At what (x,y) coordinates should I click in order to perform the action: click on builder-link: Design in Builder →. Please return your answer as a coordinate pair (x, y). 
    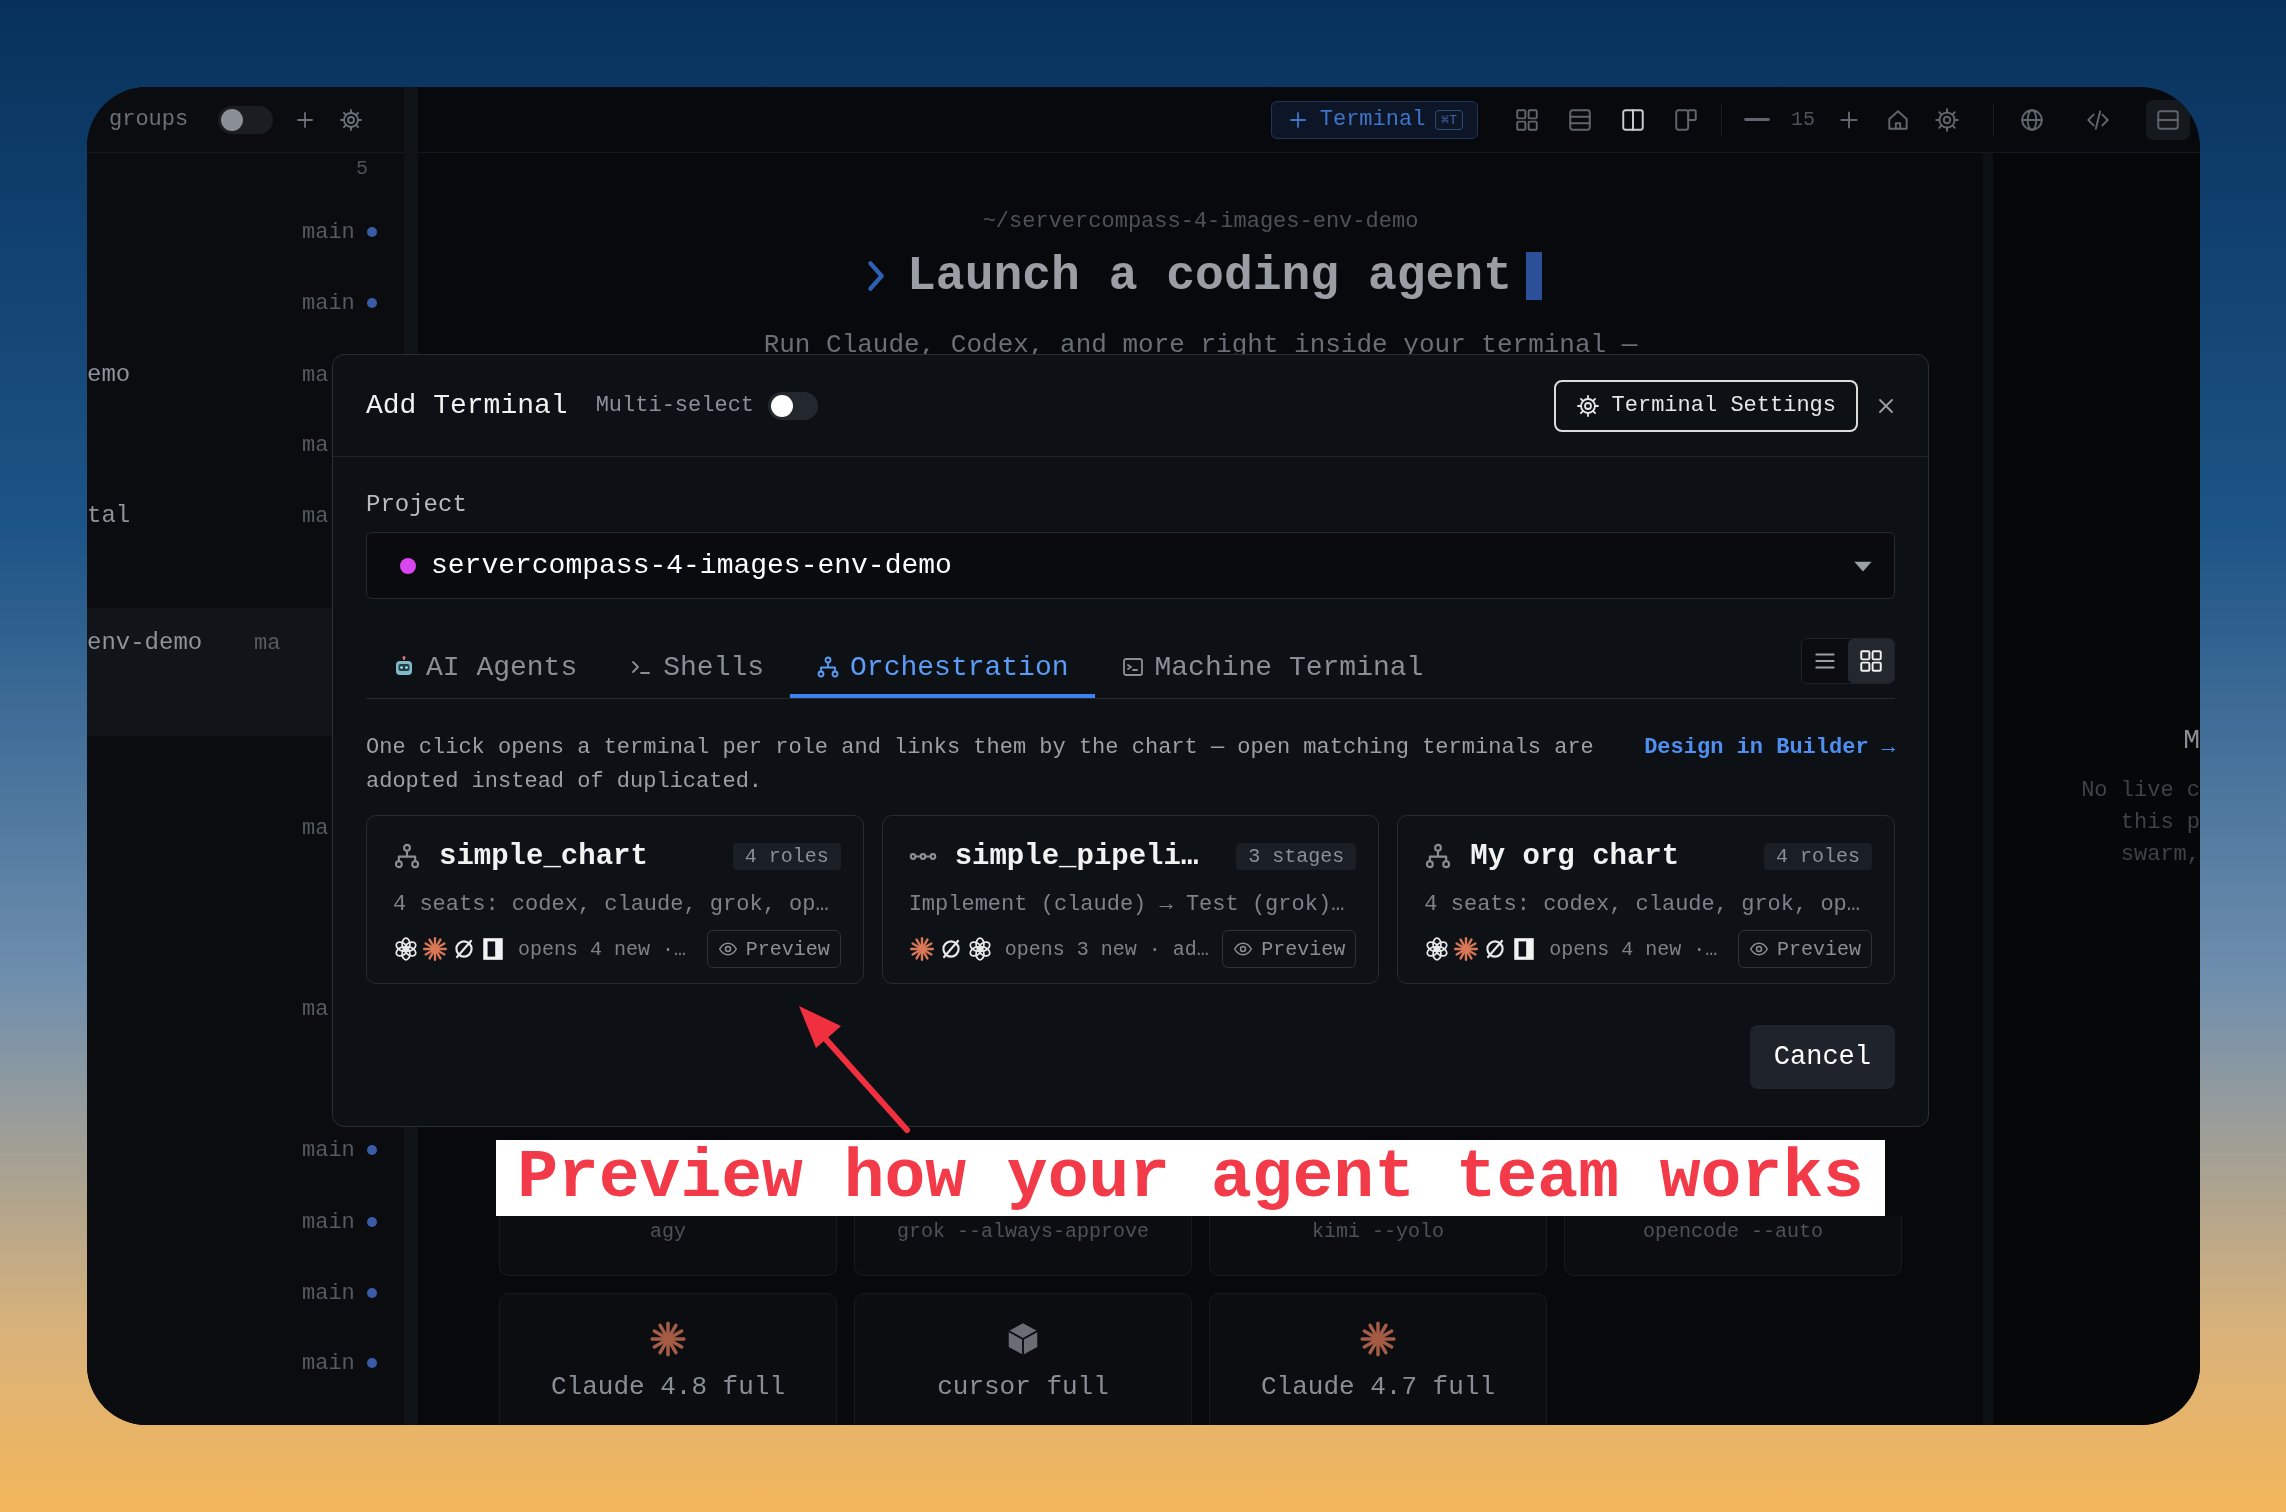
    Looking at the image, I should click on (1769, 748).